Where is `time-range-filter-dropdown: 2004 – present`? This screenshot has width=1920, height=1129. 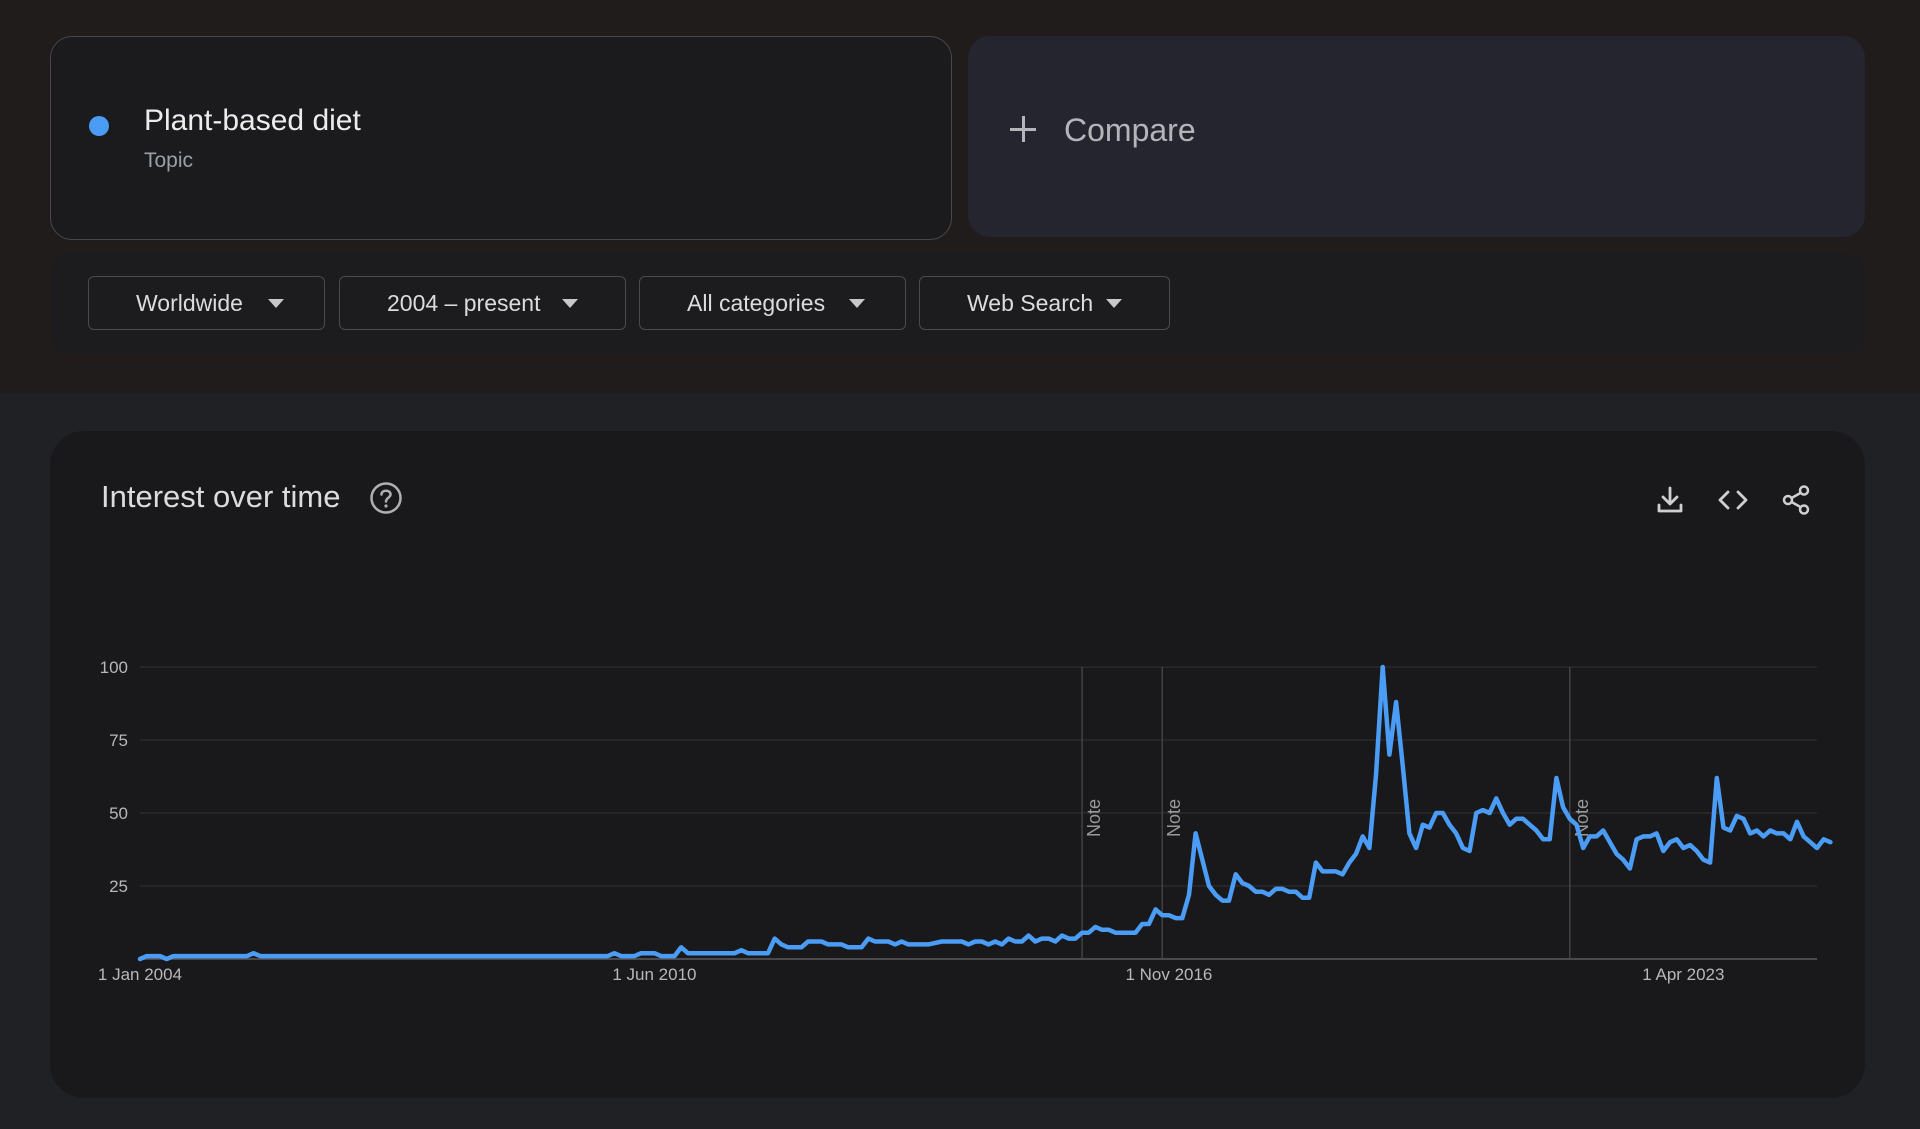
time-range-filter-dropdown: 2004 – present is located at coordinates (482, 303).